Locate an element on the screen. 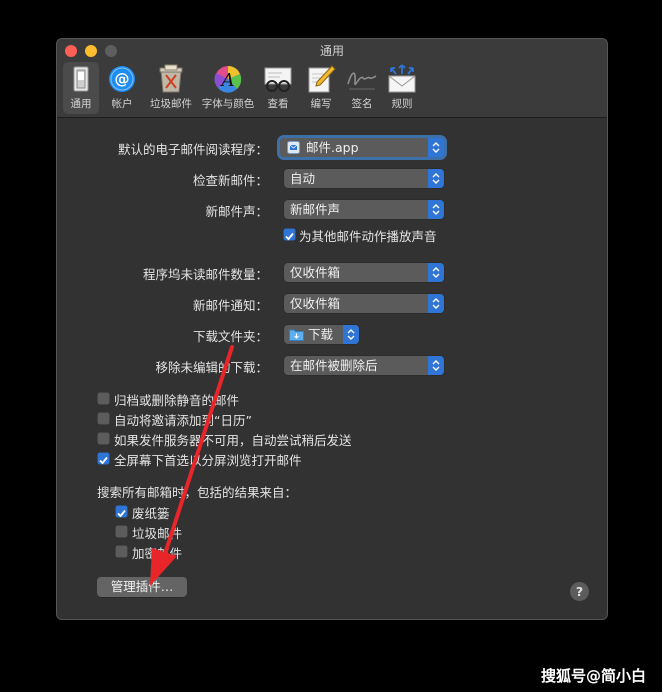  split-view-checkbox is located at coordinates (103, 458).